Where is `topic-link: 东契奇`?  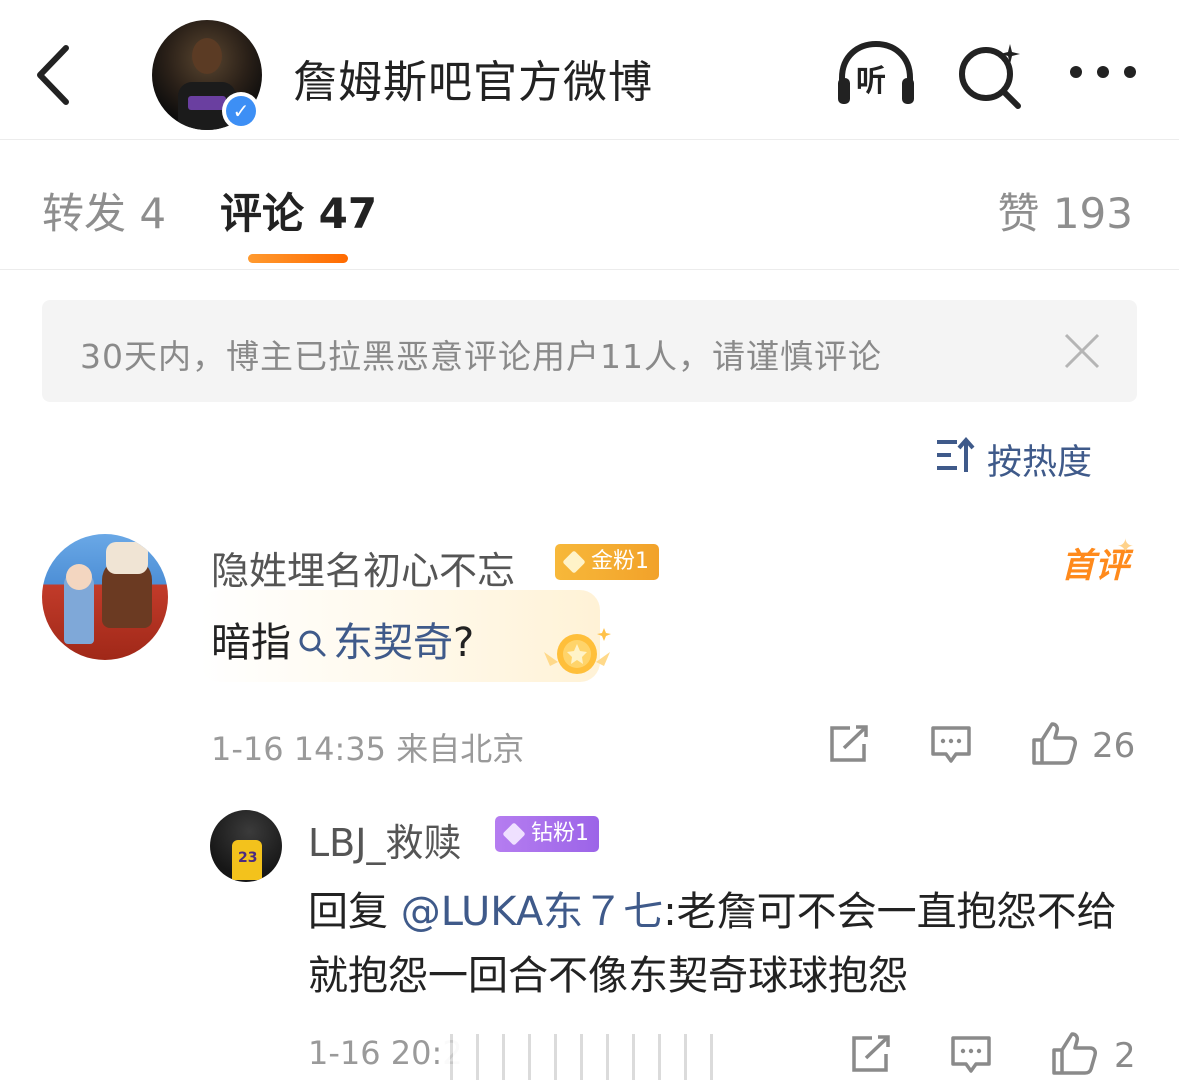
topic-link: 东契奇 is located at coordinates (372, 643).